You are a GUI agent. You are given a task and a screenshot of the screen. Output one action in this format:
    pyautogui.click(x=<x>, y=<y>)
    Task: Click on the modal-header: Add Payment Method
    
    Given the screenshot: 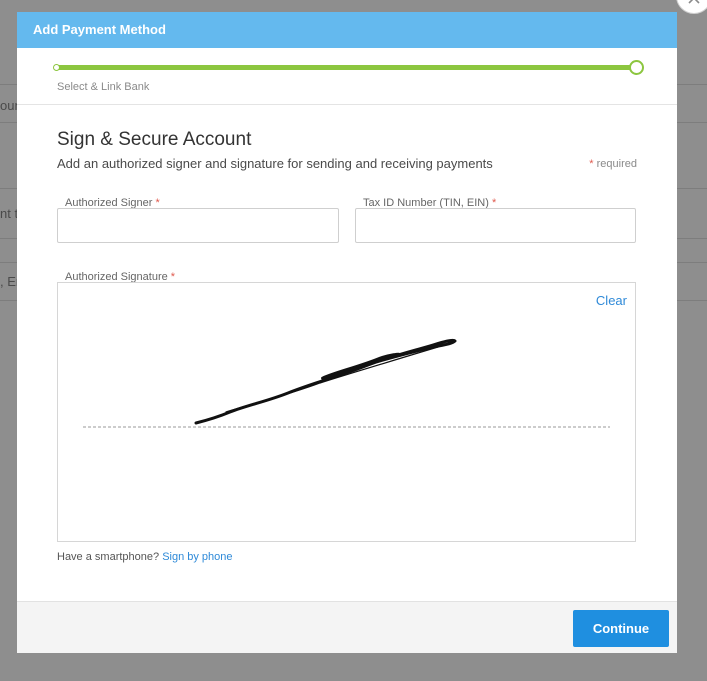 What is the action you would take?
    pyautogui.click(x=347, y=30)
    